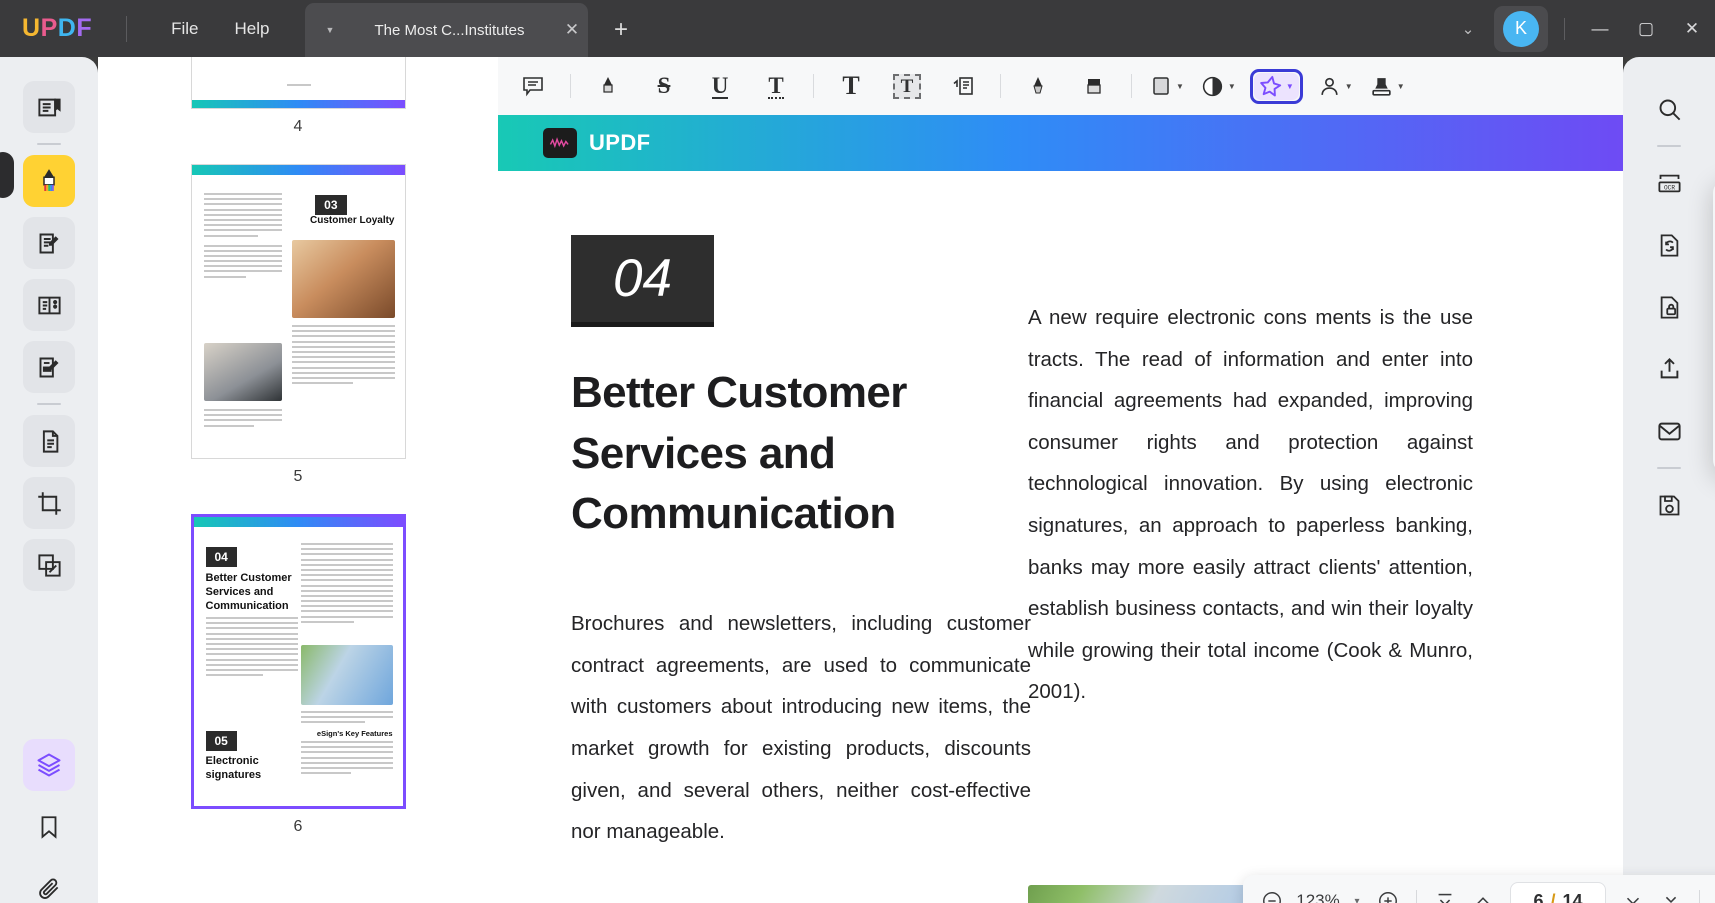 The width and height of the screenshot is (1715, 903). I want to click on thumb-text-line, so click(298, 85).